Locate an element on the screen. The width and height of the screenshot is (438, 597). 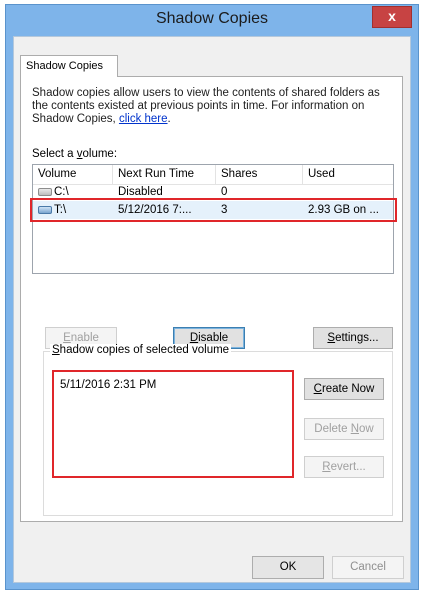
volume-list-header: Volume Next Run Time Shares Used is located at coordinates (213, 175).